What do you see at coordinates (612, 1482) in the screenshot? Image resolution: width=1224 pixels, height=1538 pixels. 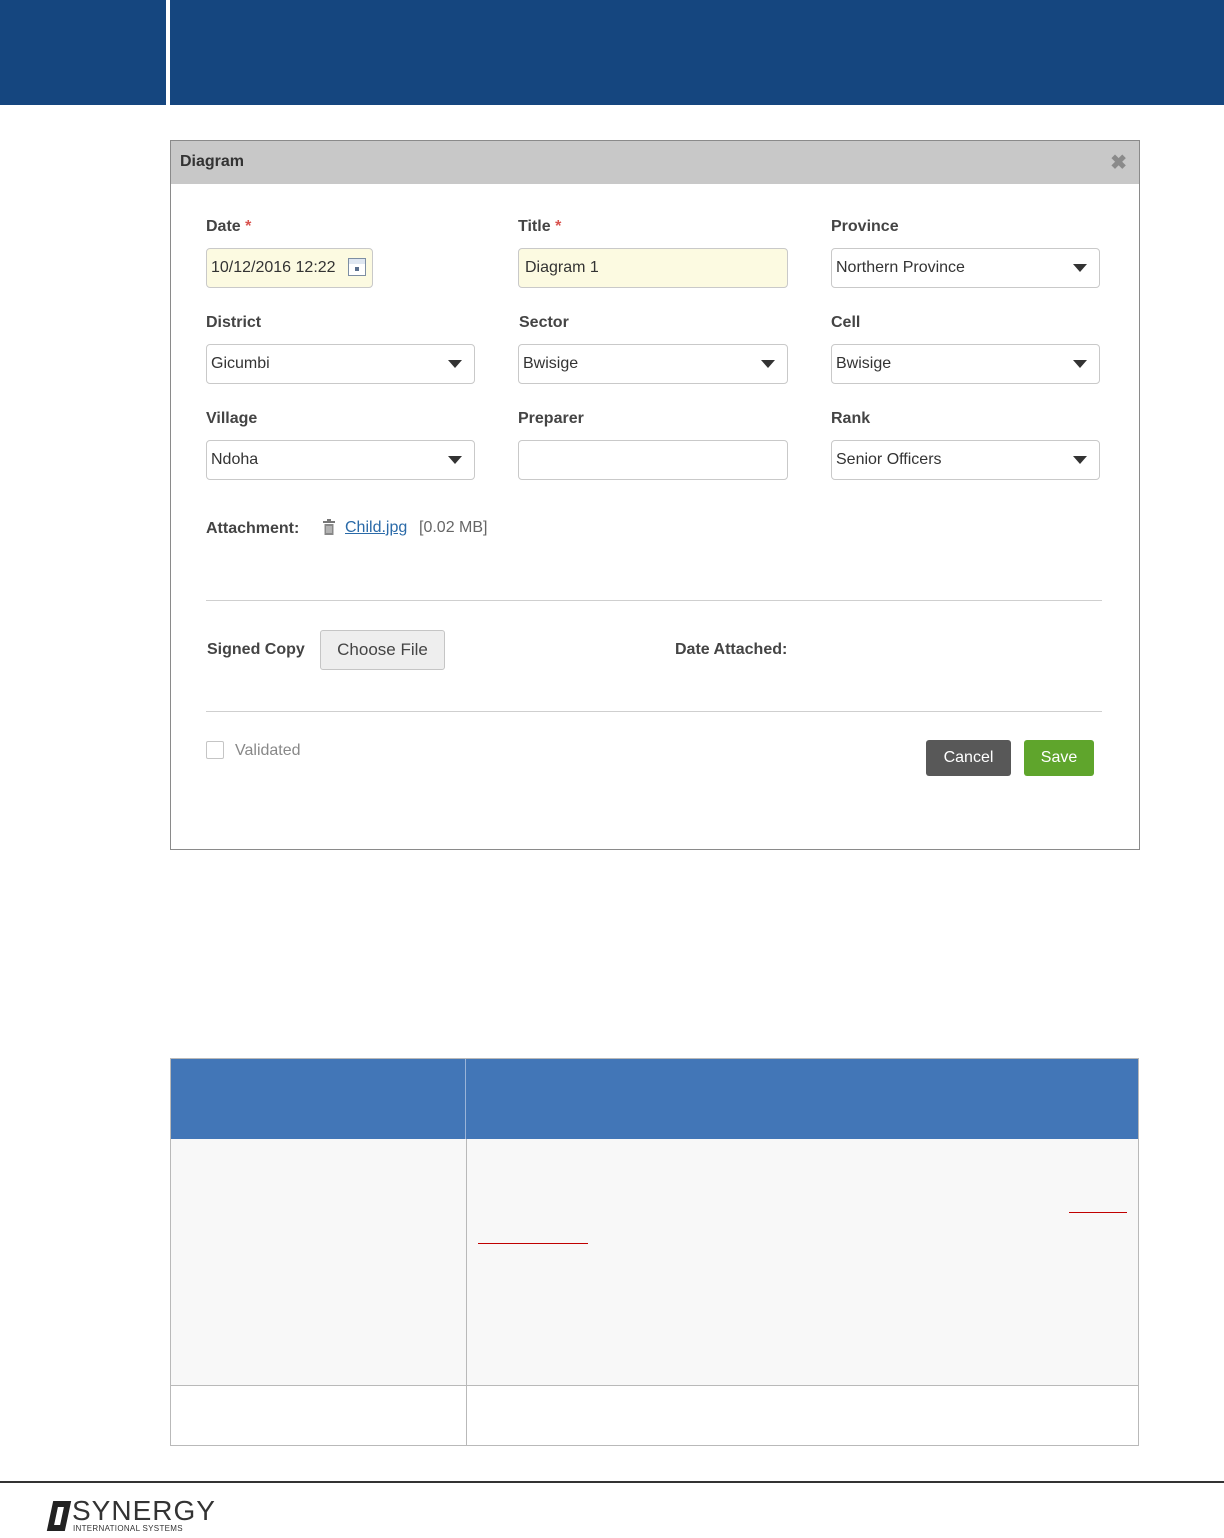 I see `footer-rule` at bounding box center [612, 1482].